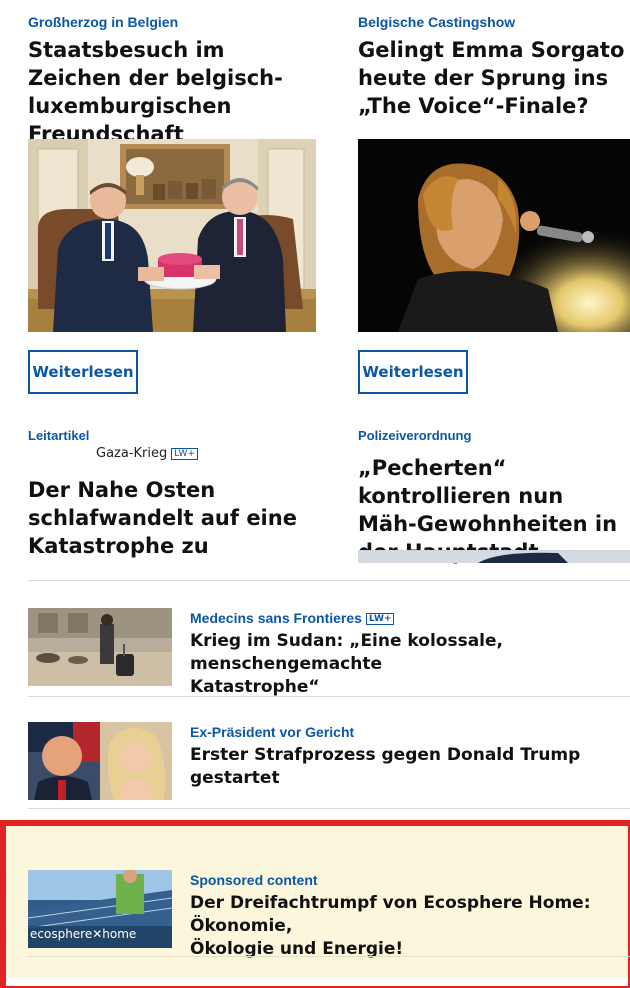 This screenshot has width=630, height=988. What do you see at coordinates (132, 453) in the screenshot?
I see `subkicker-text: Gaza-Krieg` at bounding box center [132, 453].